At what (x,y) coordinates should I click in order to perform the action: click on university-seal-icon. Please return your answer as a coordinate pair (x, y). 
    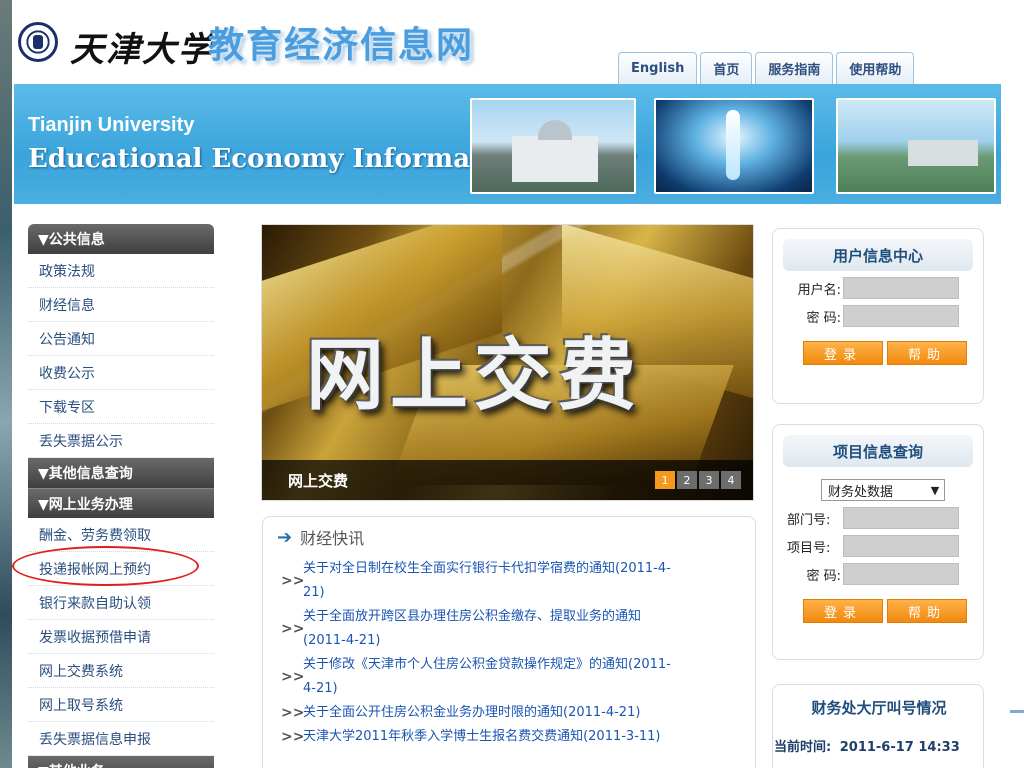
    Looking at the image, I should click on (38, 42).